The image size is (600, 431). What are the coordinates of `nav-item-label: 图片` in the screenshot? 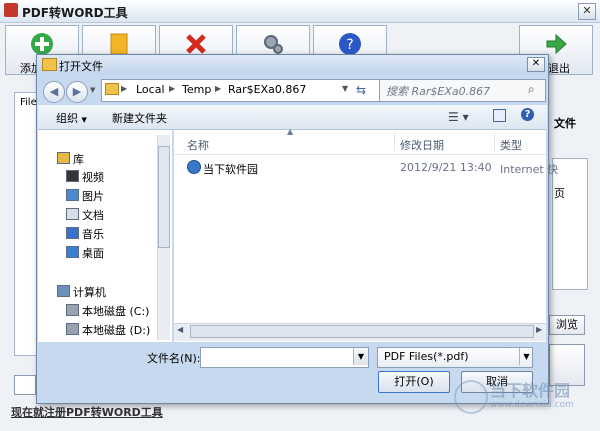 It's located at (93, 196).